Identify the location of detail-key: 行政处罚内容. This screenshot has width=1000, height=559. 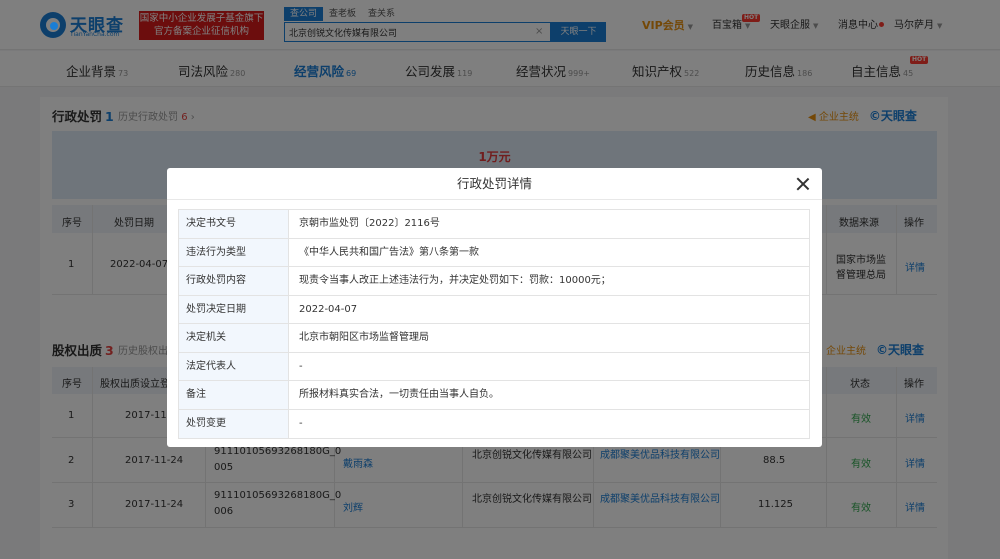
(234, 281).